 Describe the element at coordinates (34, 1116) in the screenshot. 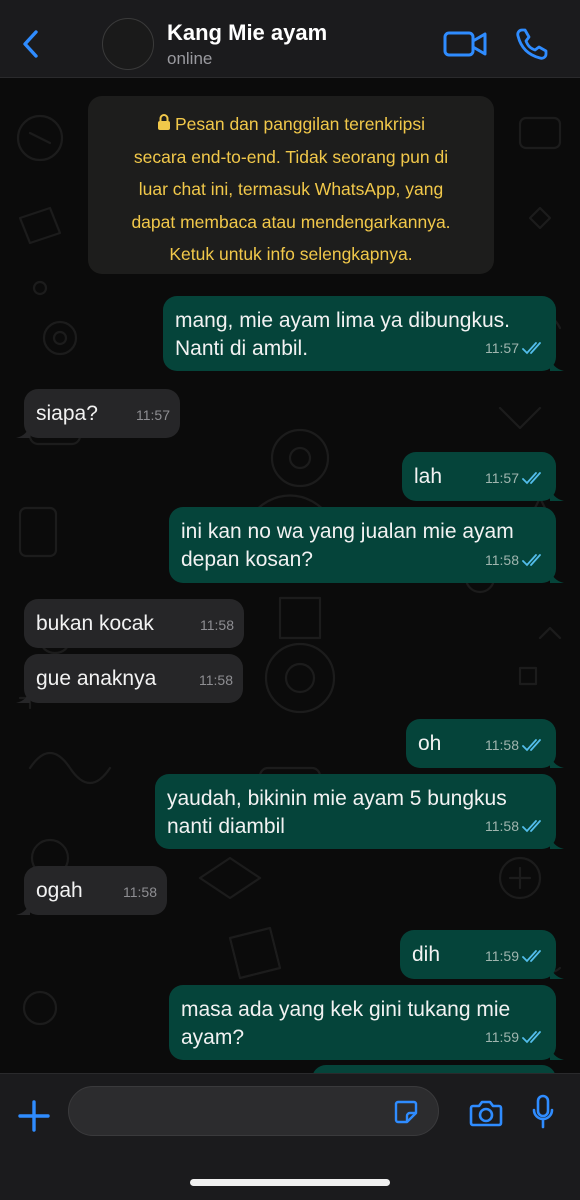

I see `plus-icon` at that location.